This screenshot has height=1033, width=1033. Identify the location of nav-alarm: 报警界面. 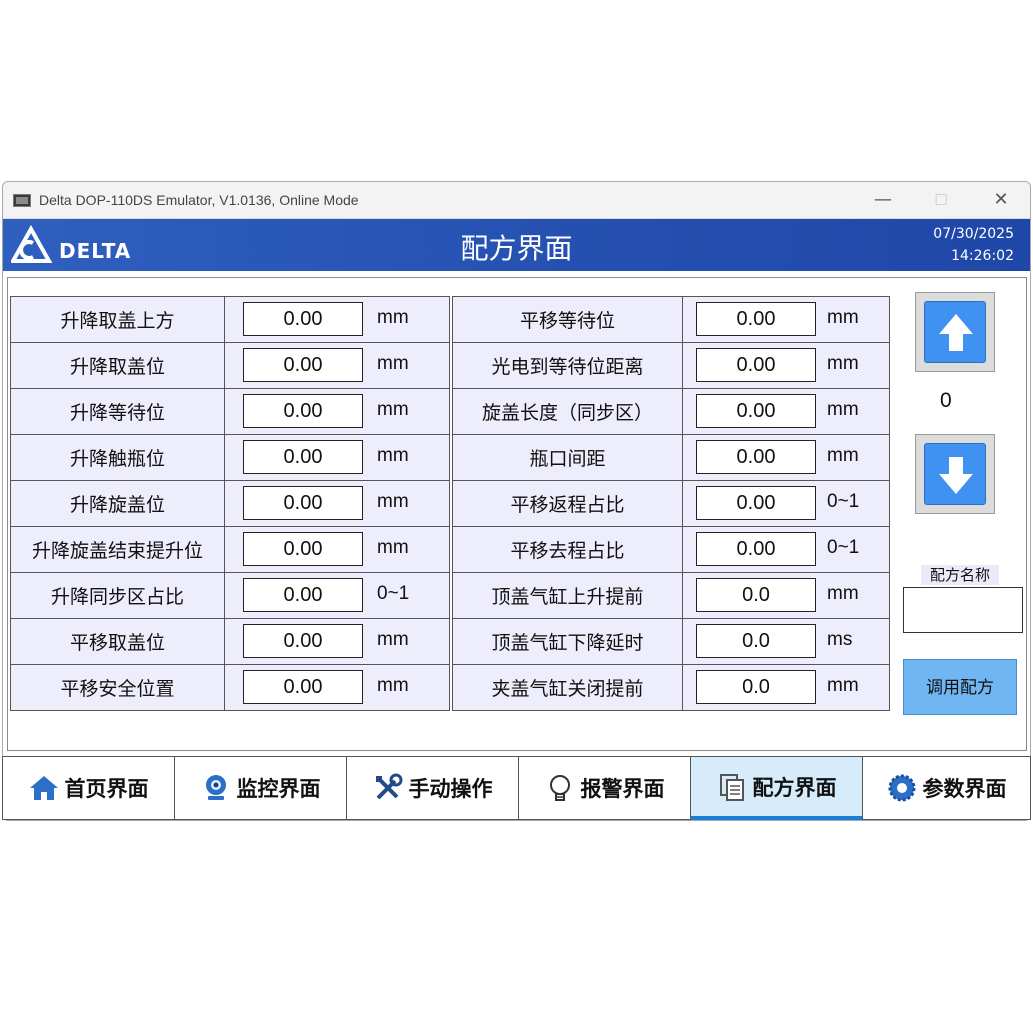
(604, 788).